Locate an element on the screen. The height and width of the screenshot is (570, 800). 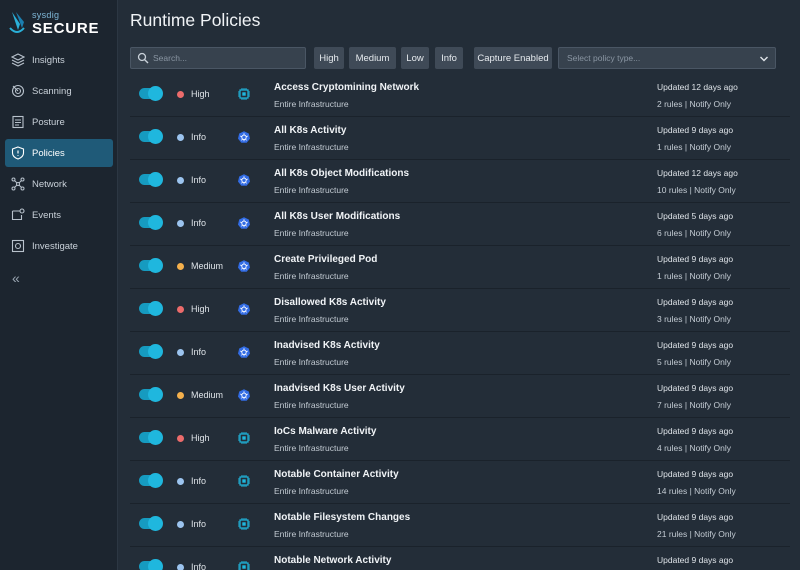
policy-rules: 1 rules | Notify Only is located at coordinates (694, 276).